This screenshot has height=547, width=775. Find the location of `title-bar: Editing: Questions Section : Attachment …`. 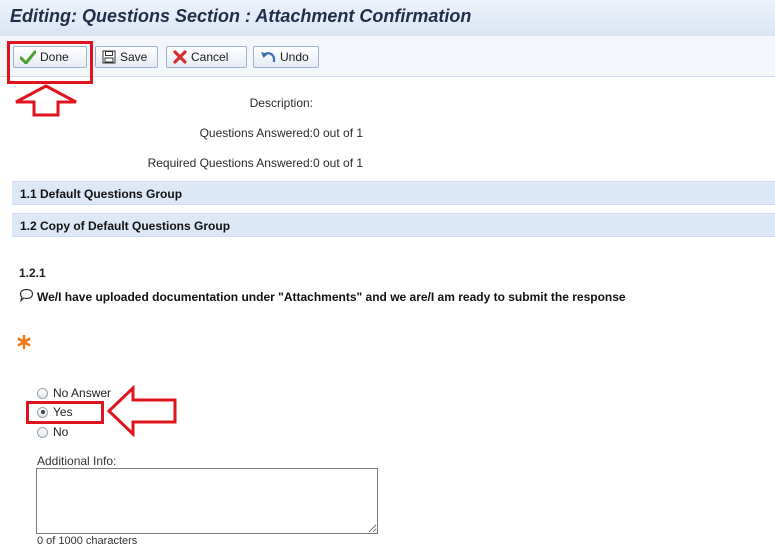

title-bar: Editing: Questions Section : Attachment … is located at coordinates (387, 18).